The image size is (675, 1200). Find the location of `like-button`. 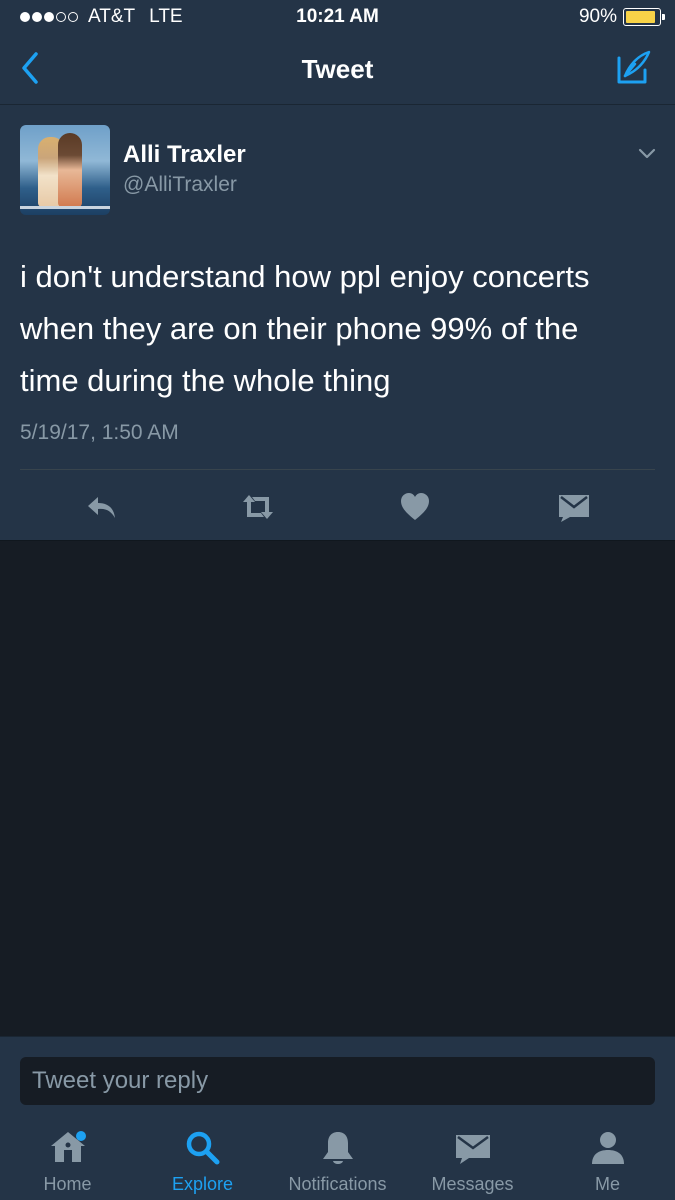

like-button is located at coordinates (415, 507).